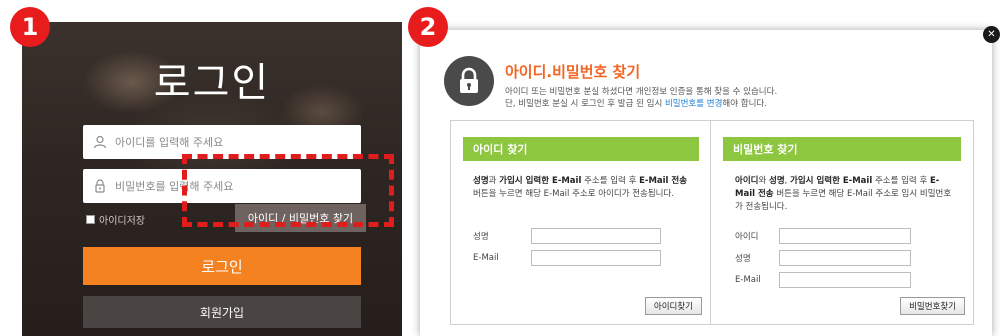 The width and height of the screenshot is (1000, 336). What do you see at coordinates (481, 237) in the screenshot?
I see `find-id-name-label: 성명` at bounding box center [481, 237].